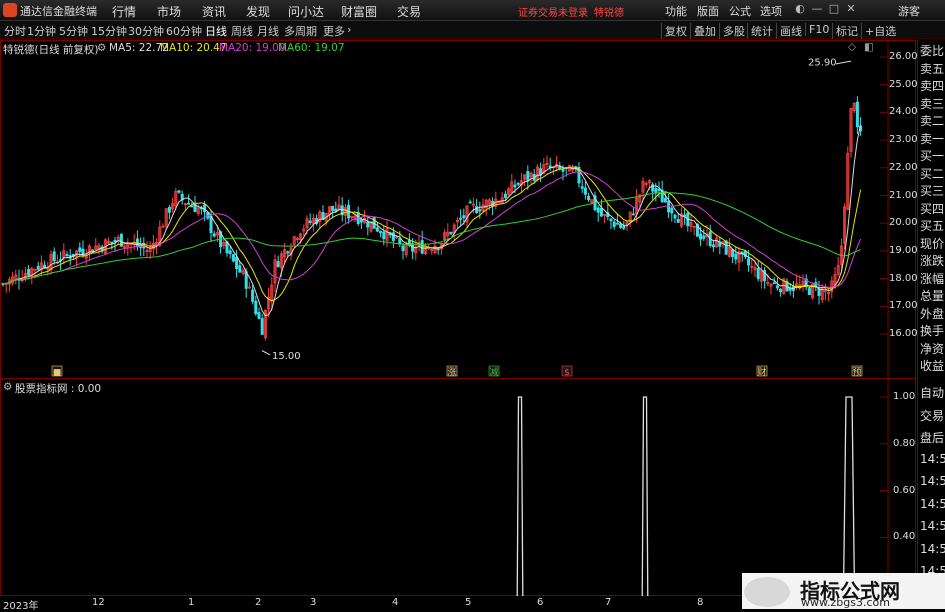  I want to click on quote-field-label: 总量, so click(932, 296).